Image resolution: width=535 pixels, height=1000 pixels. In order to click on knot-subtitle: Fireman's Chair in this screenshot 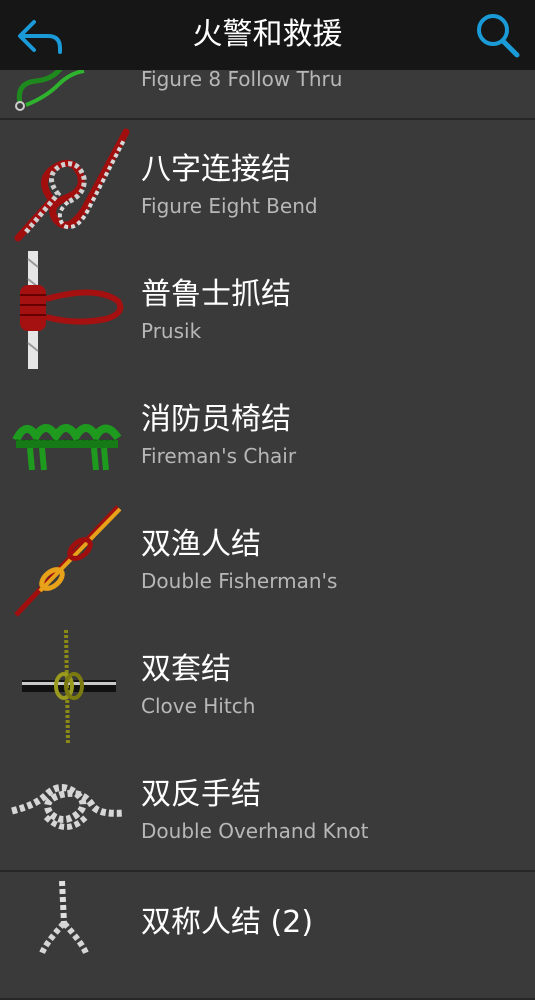, I will do `click(219, 456)`.